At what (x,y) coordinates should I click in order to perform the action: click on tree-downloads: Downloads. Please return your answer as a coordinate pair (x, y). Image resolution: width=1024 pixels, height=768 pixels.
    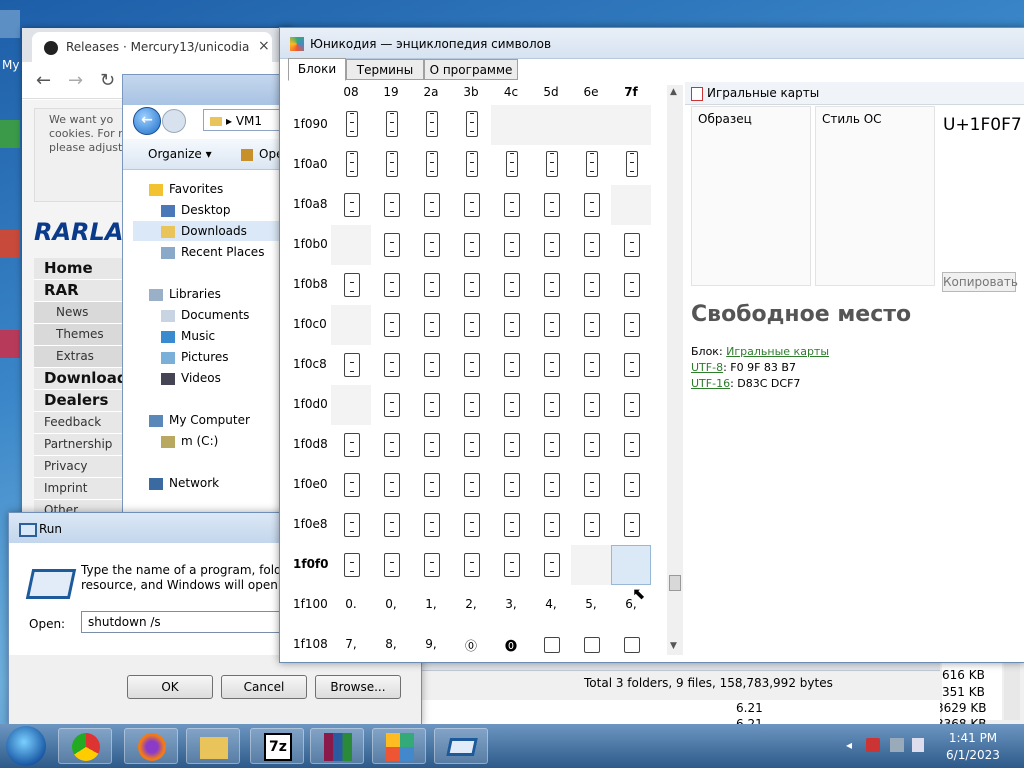
    Looking at the image, I should click on (208, 231).